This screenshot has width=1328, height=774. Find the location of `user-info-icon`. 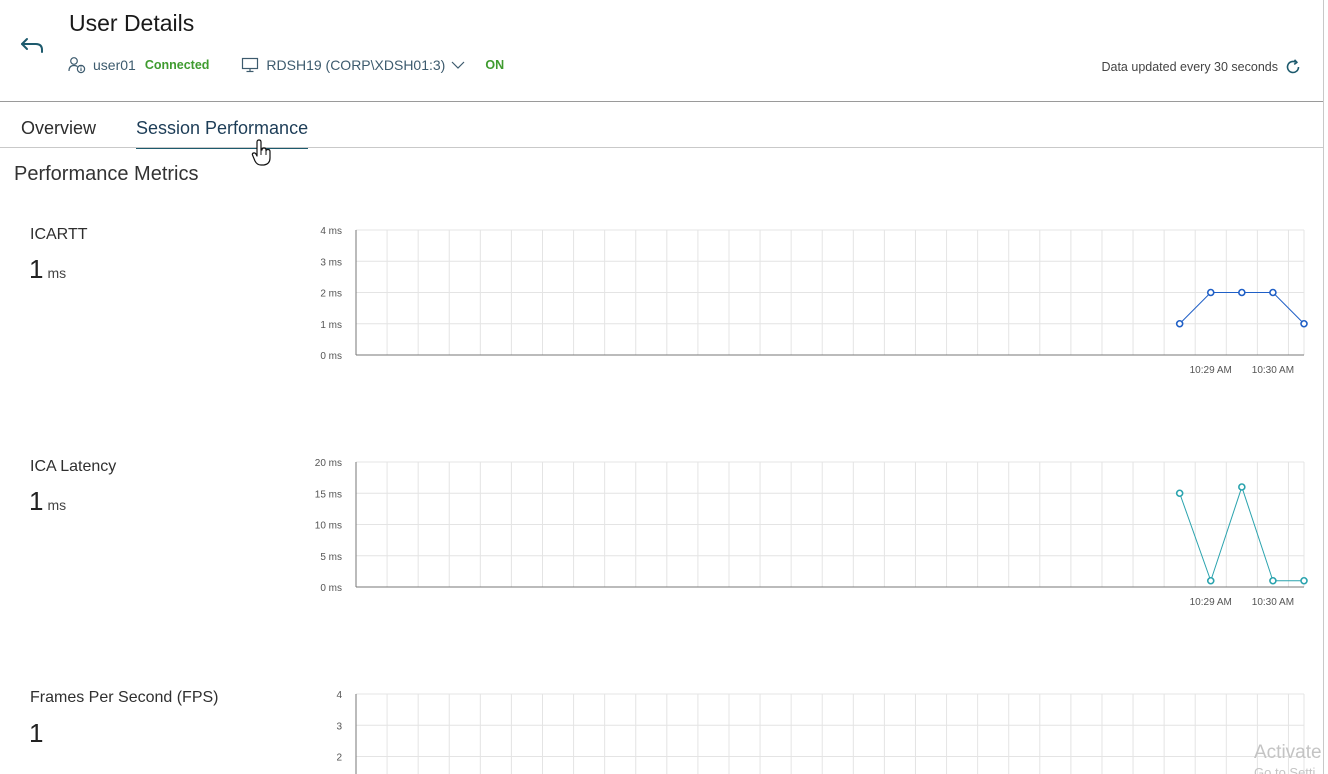

user-info-icon is located at coordinates (77, 65).